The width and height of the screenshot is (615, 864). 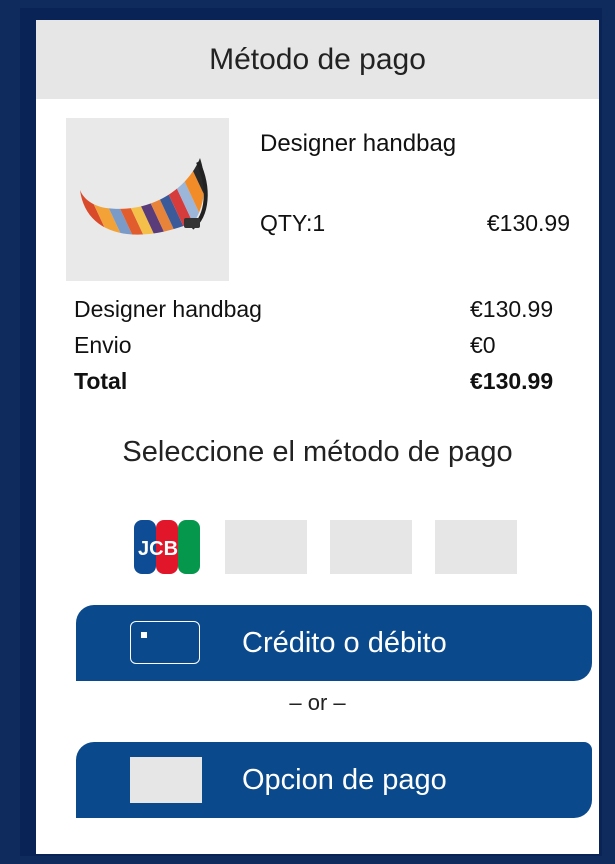 What do you see at coordinates (322, 309) in the screenshot?
I see `summary-row-item: Designer handbag €130.99` at bounding box center [322, 309].